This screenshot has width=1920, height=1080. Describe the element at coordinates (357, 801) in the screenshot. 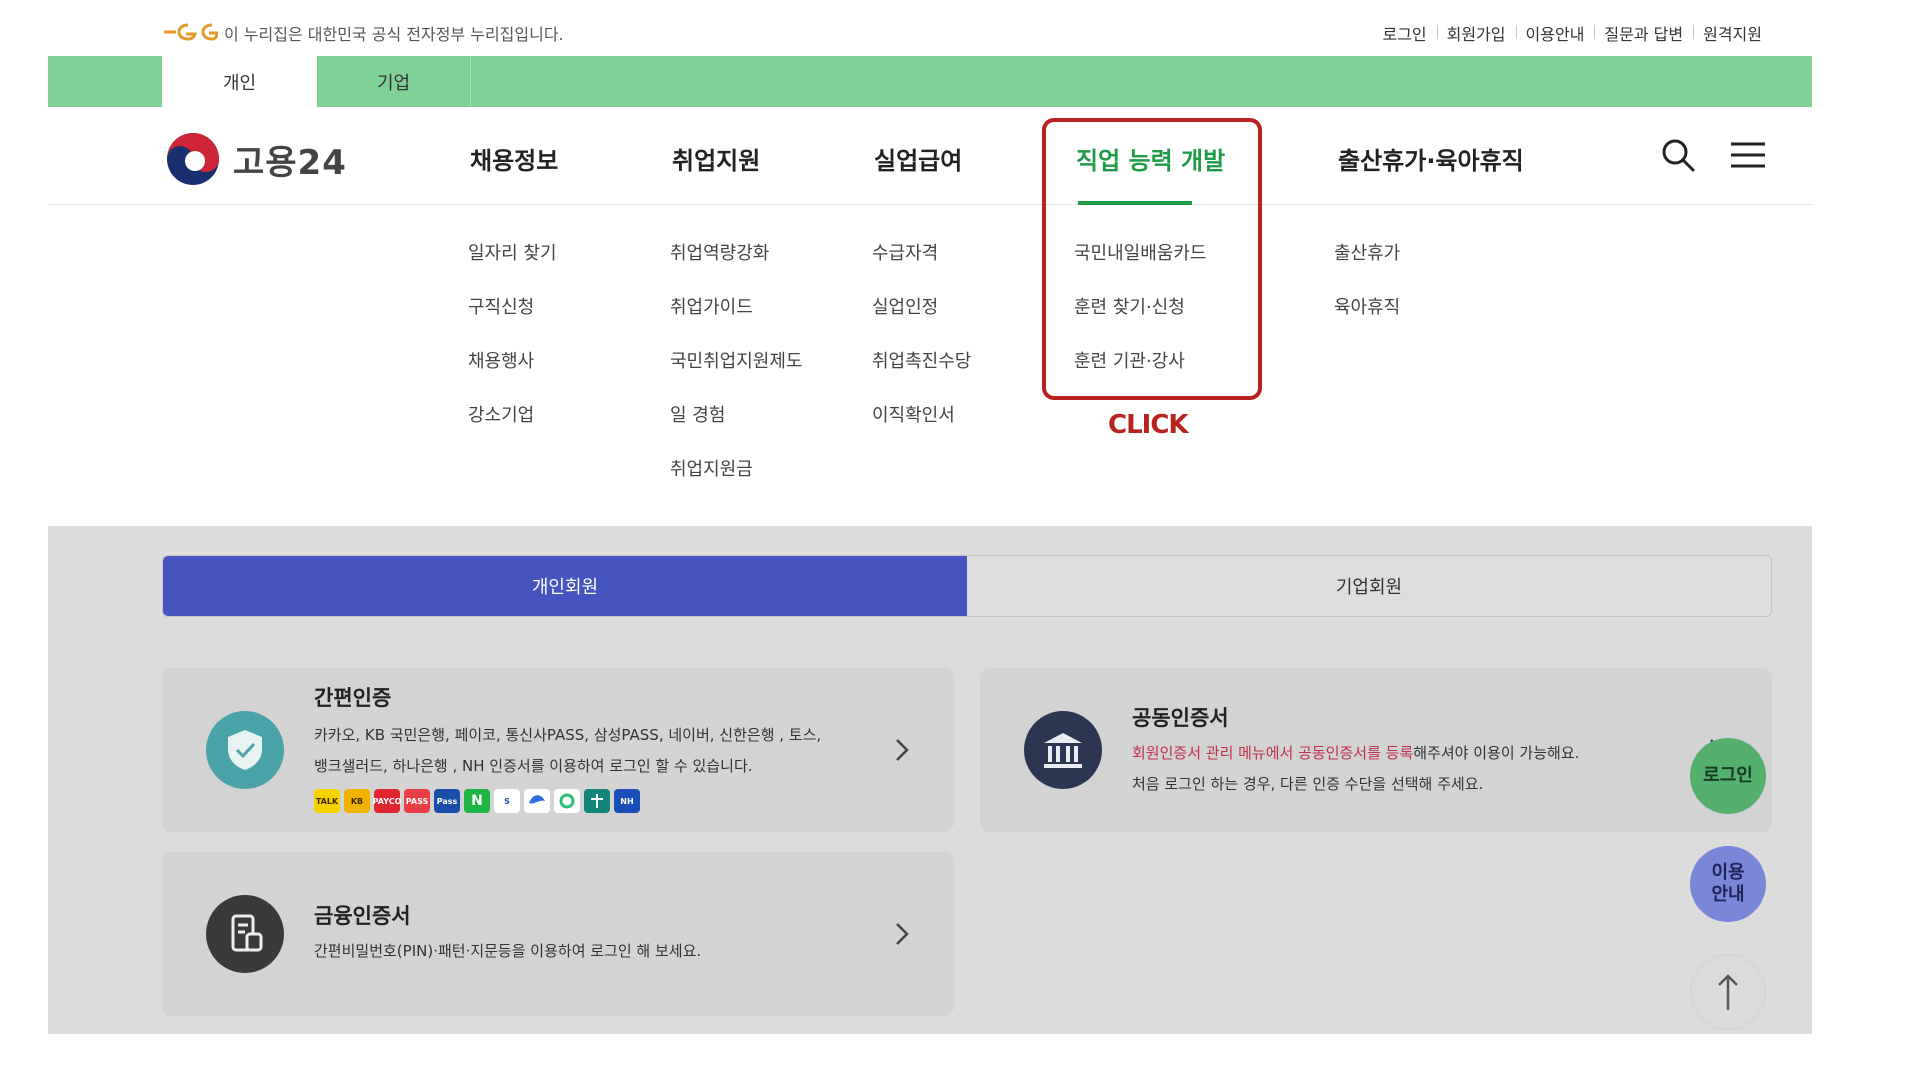

I see `kb-icon: KB` at that location.